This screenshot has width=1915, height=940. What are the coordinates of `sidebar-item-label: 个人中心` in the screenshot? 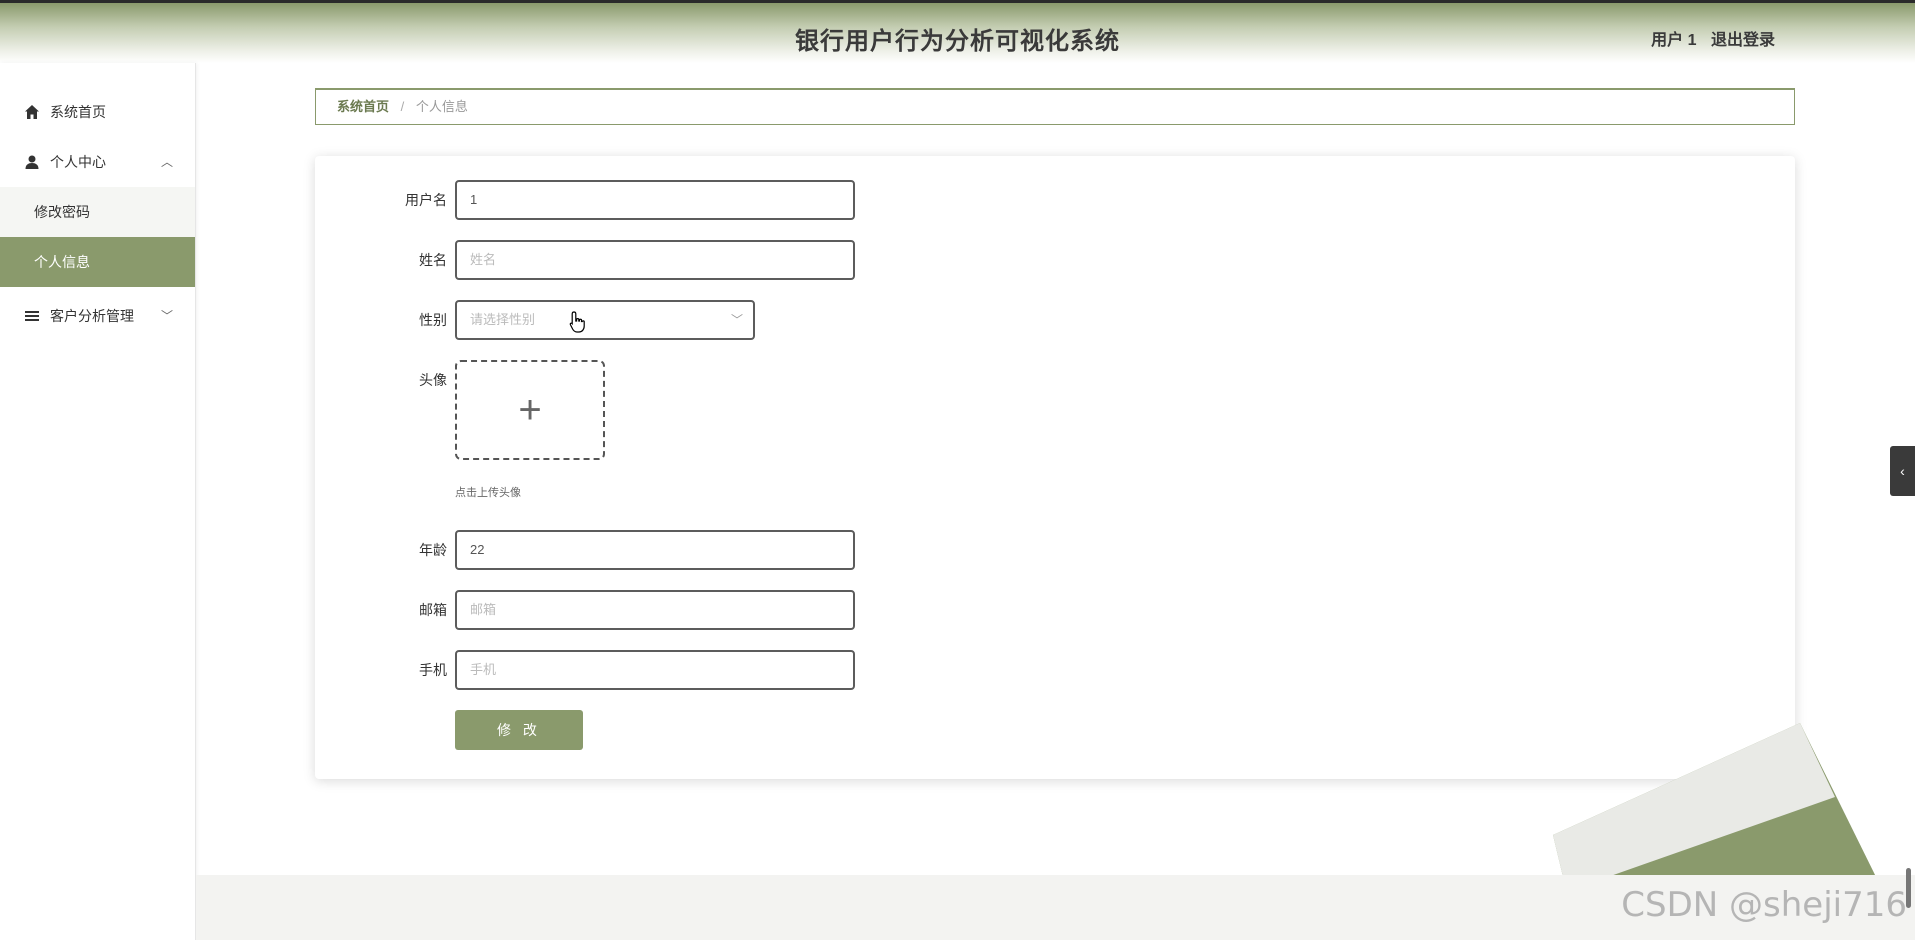 It's located at (78, 162).